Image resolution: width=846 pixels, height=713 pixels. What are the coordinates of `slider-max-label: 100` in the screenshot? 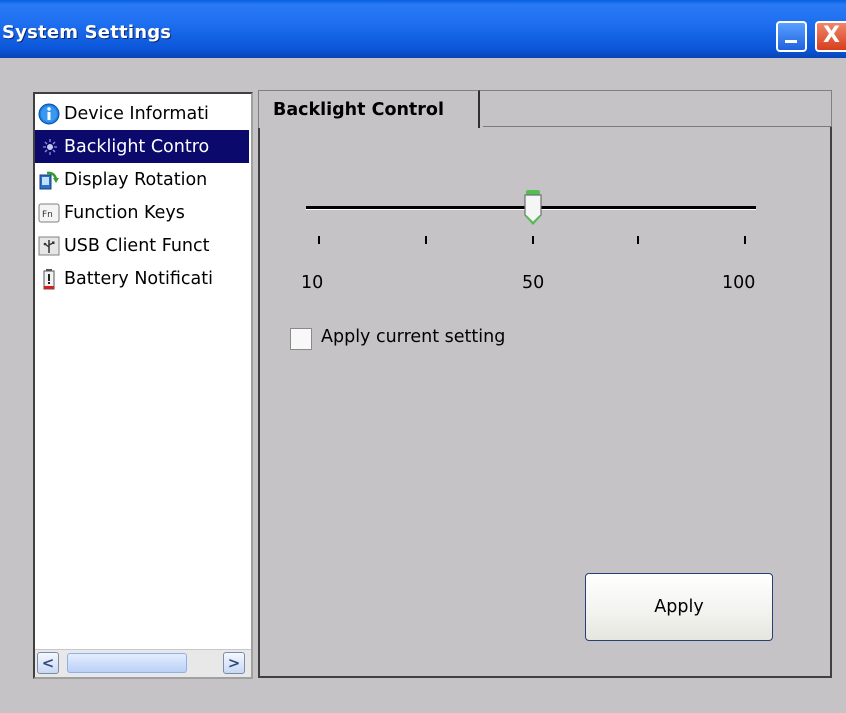 It's located at (739, 283).